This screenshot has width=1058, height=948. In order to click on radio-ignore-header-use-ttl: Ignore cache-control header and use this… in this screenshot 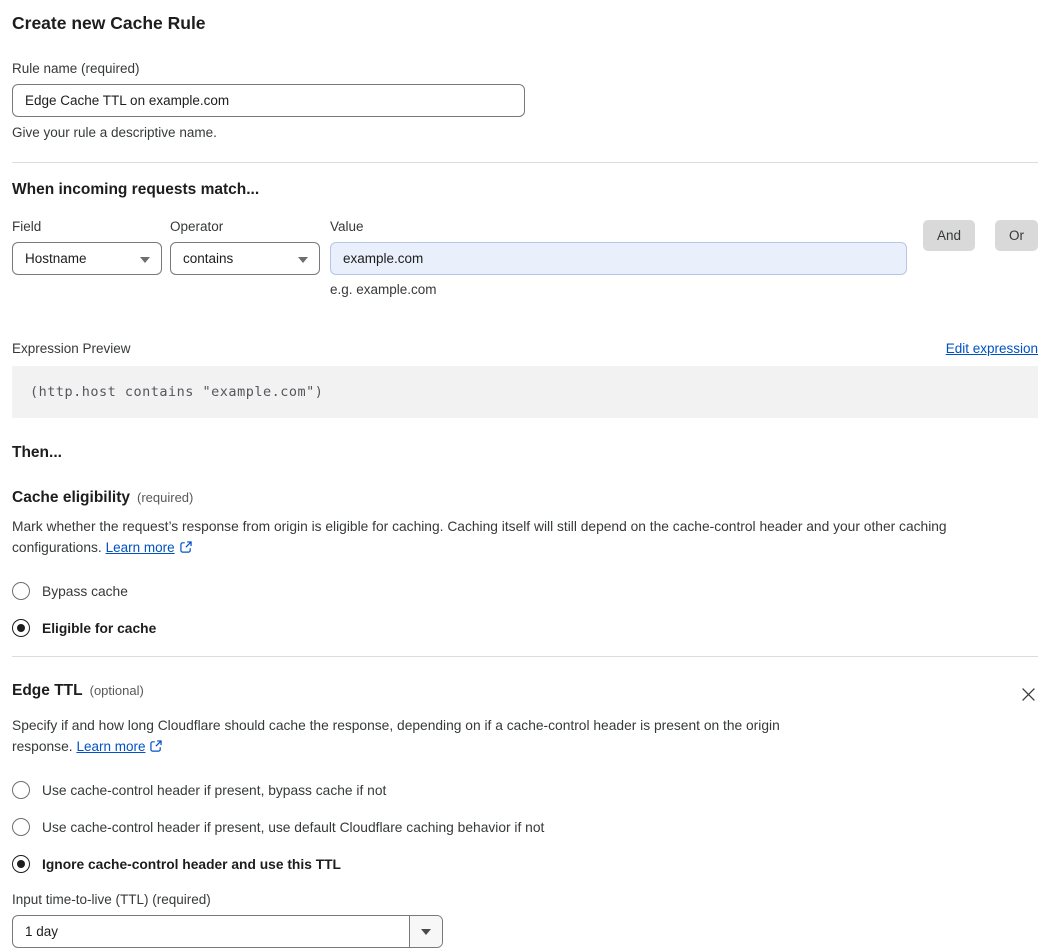, I will do `click(525, 864)`.